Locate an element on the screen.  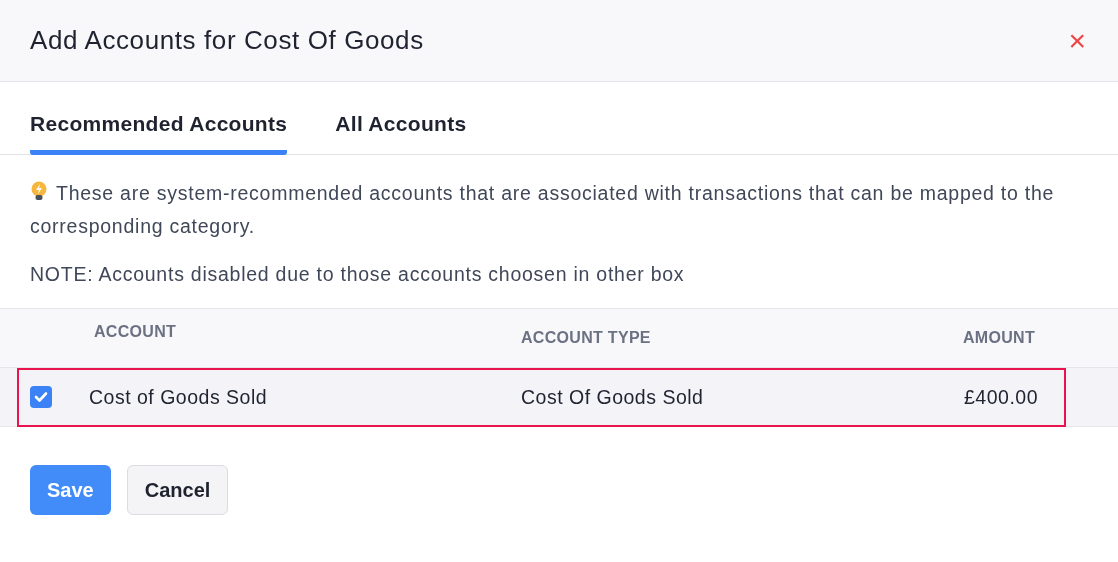
tab: All Accounts is located at coordinates (401, 133).